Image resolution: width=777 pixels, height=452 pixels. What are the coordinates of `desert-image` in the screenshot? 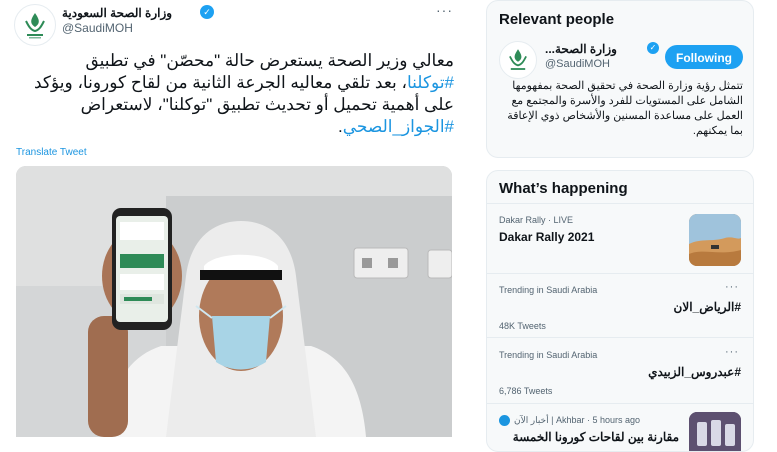 It's located at (715, 240).